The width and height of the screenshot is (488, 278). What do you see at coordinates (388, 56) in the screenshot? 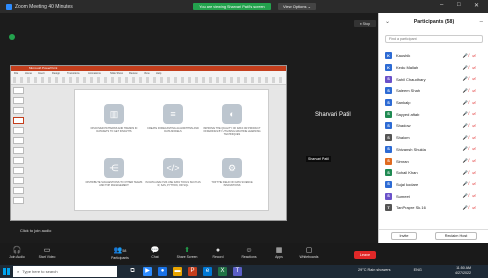
I see `avatar: K` at bounding box center [388, 56].